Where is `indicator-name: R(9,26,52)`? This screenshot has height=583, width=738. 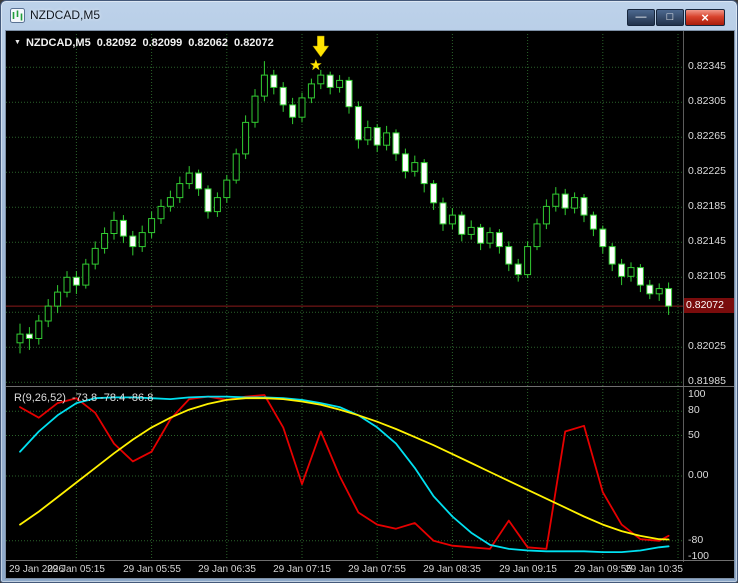
indicator-name: R(9,26,52) is located at coordinates (40, 398).